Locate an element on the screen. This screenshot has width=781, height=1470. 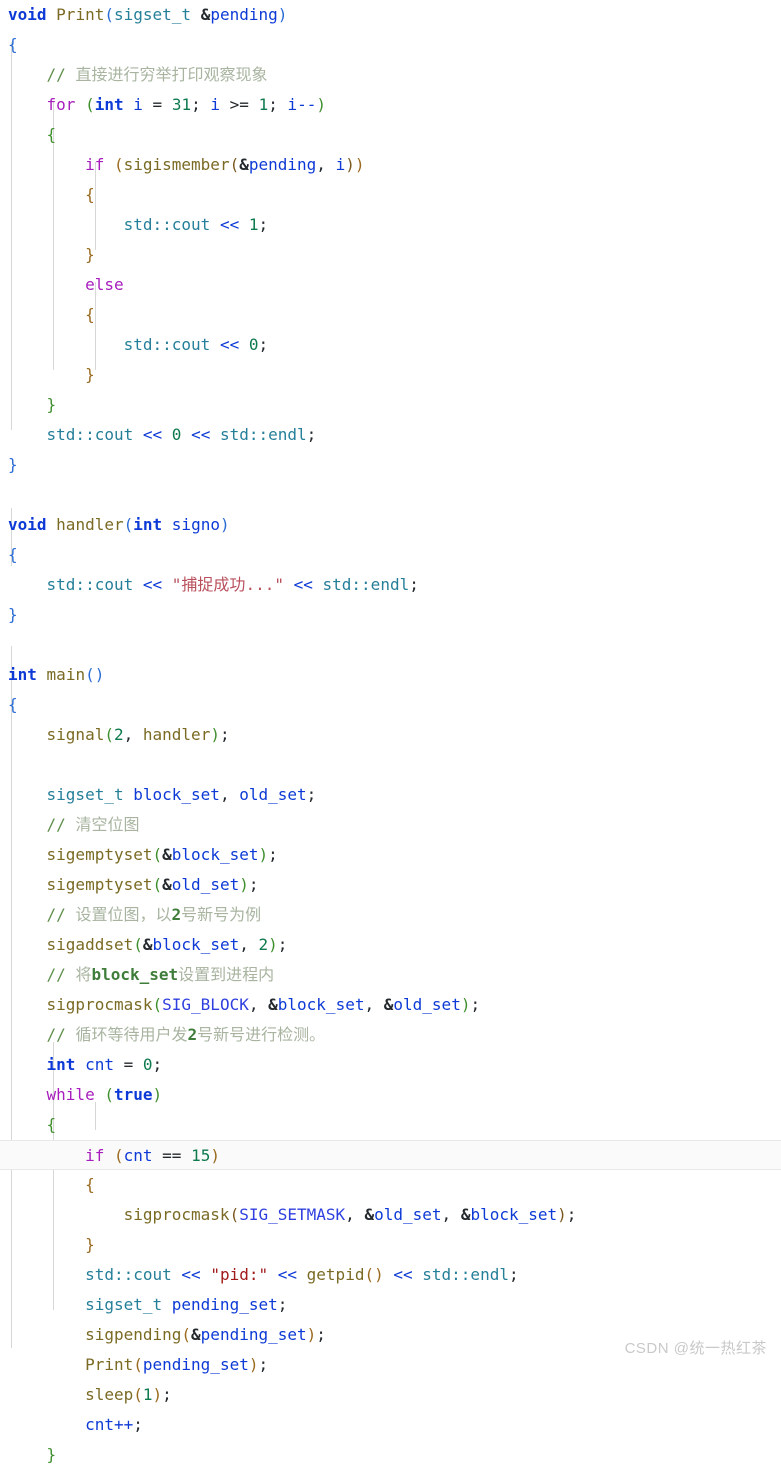
code-line: // 将block_set设置到进程内 is located at coordinates (390, 975).